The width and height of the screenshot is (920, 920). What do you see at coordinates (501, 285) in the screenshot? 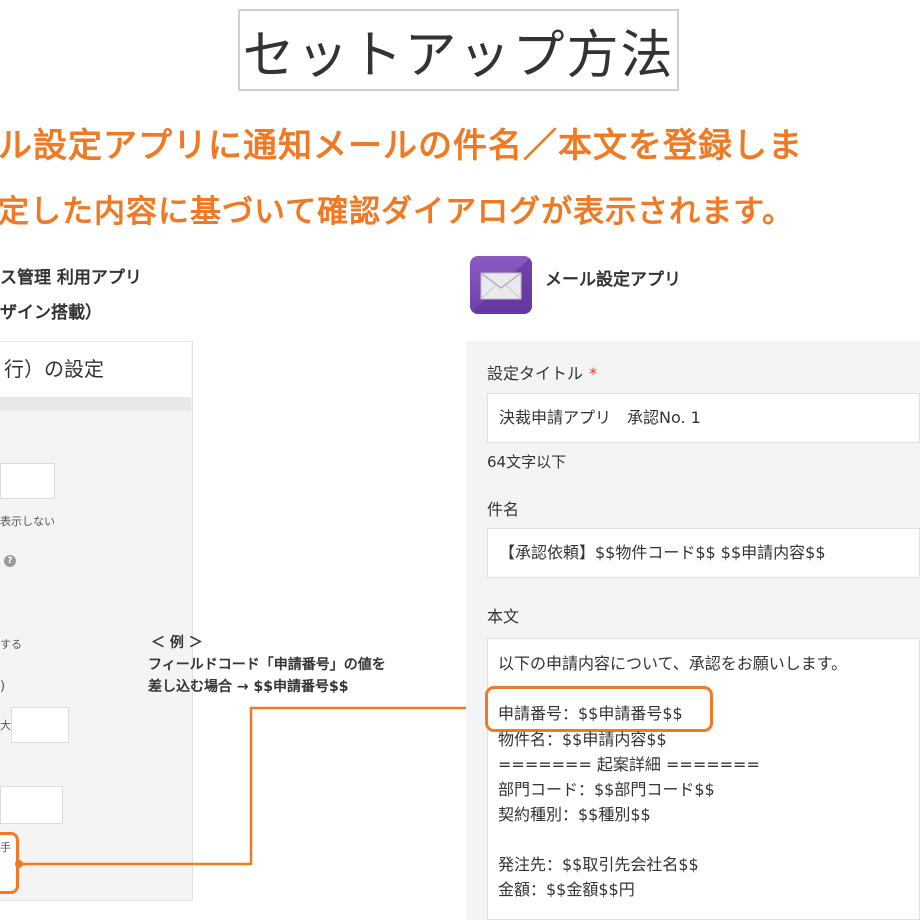
I see `mail-icon` at bounding box center [501, 285].